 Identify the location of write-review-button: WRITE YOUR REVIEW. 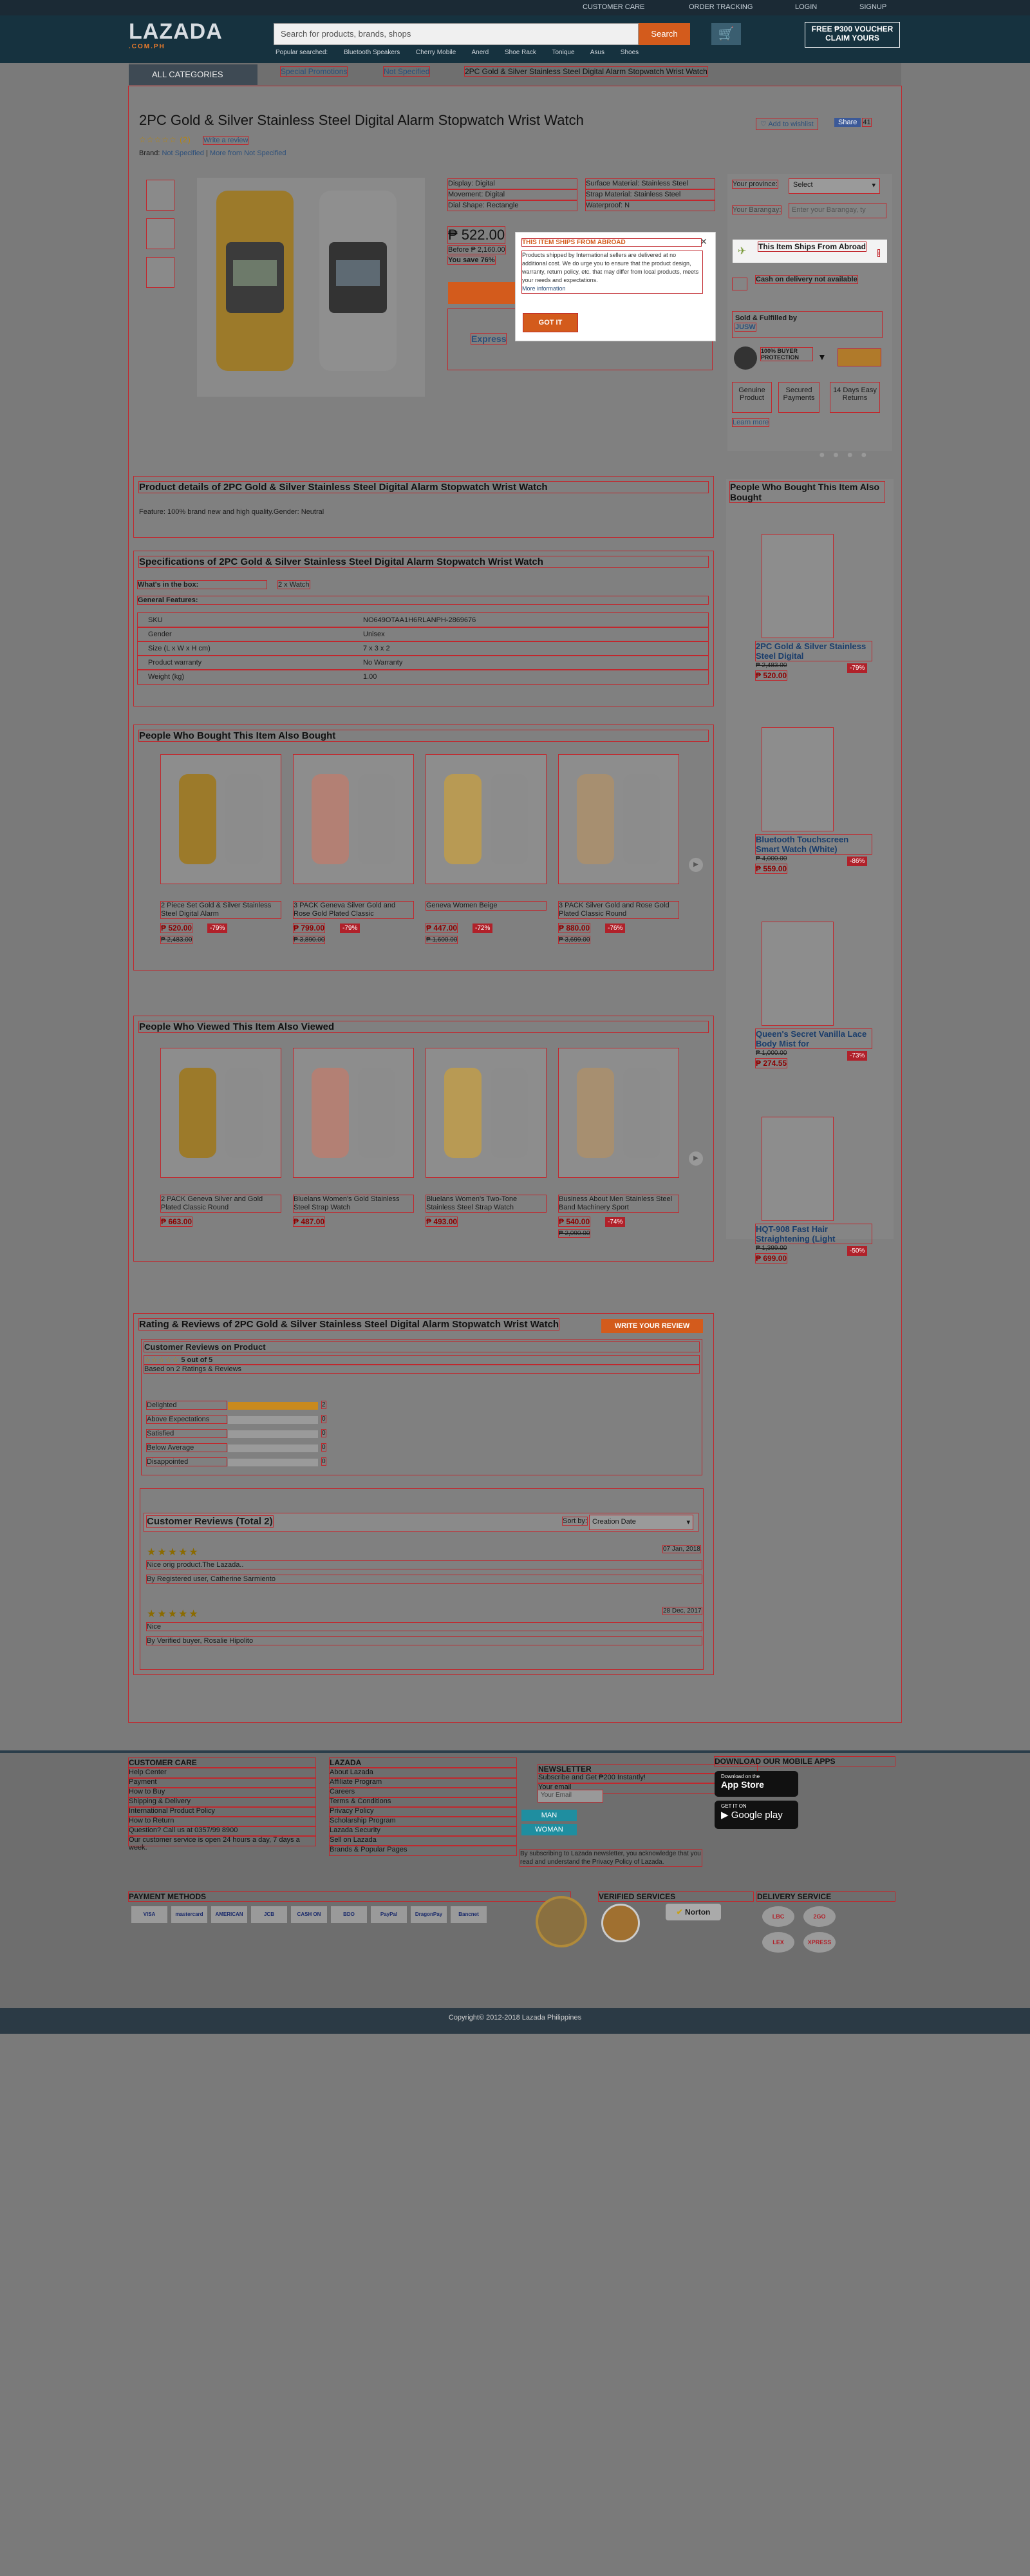
(652, 1326).